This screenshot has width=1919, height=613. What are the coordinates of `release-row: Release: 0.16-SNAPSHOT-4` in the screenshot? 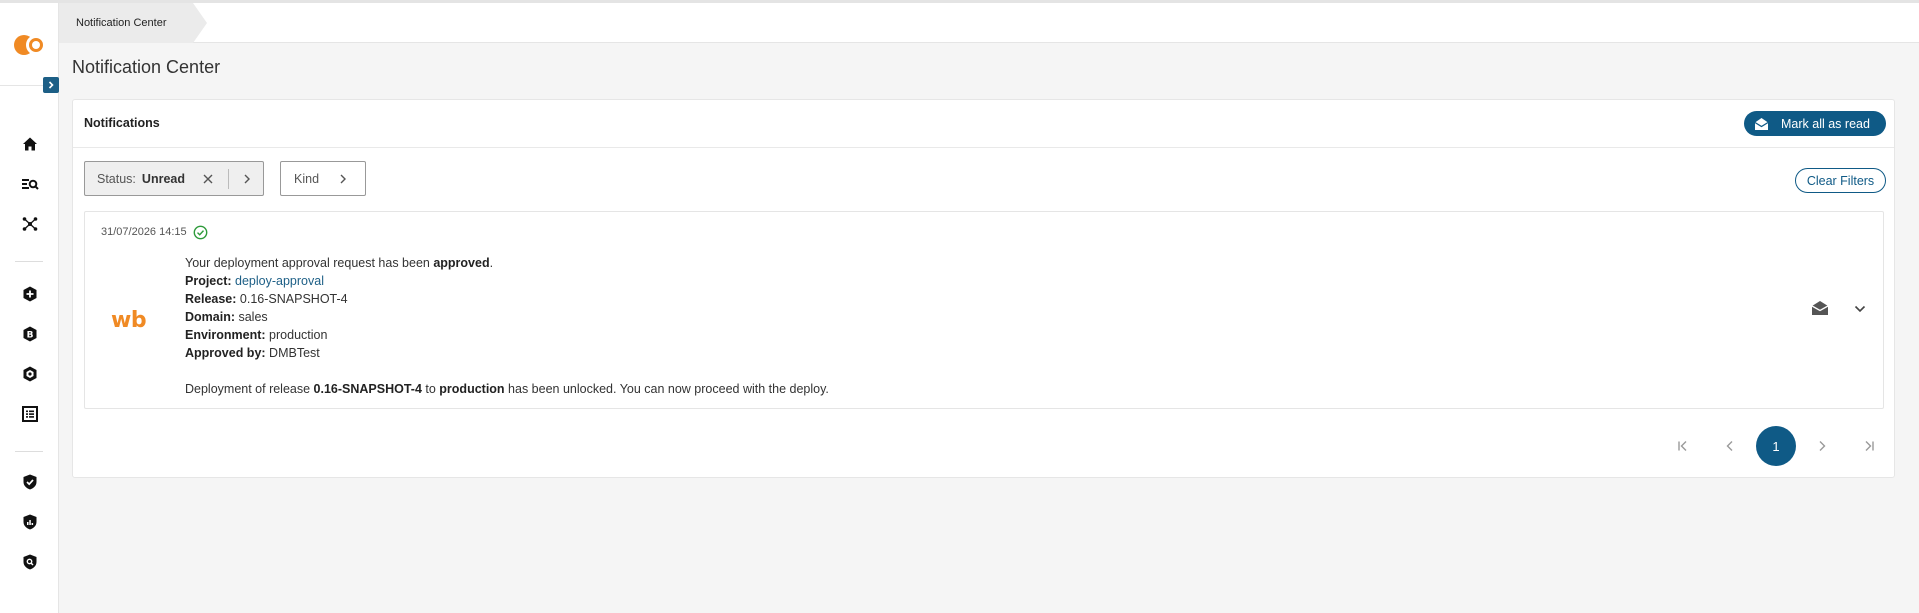 It's located at (266, 299).